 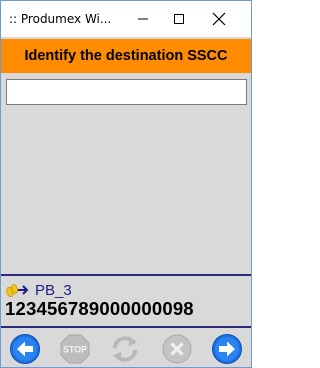 I want to click on minimize-icon, so click(x=143, y=19).